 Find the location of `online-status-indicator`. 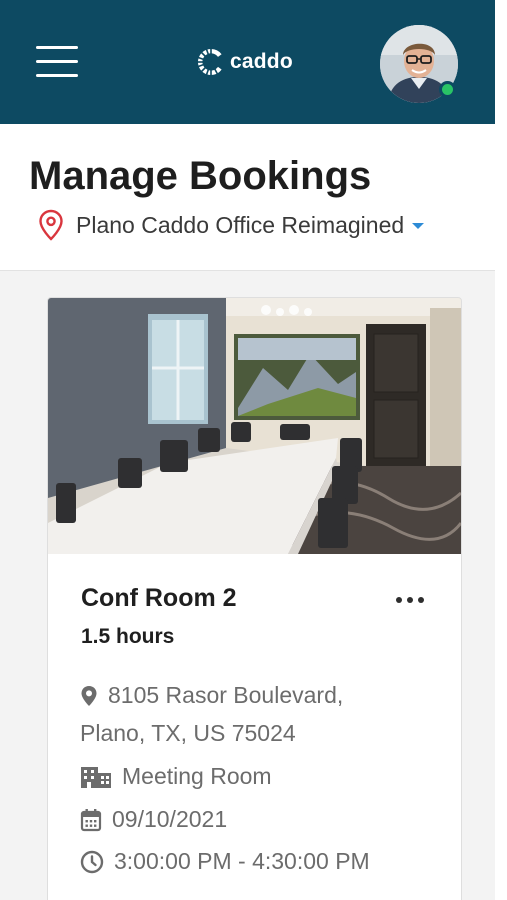

online-status-indicator is located at coordinates (447, 89).